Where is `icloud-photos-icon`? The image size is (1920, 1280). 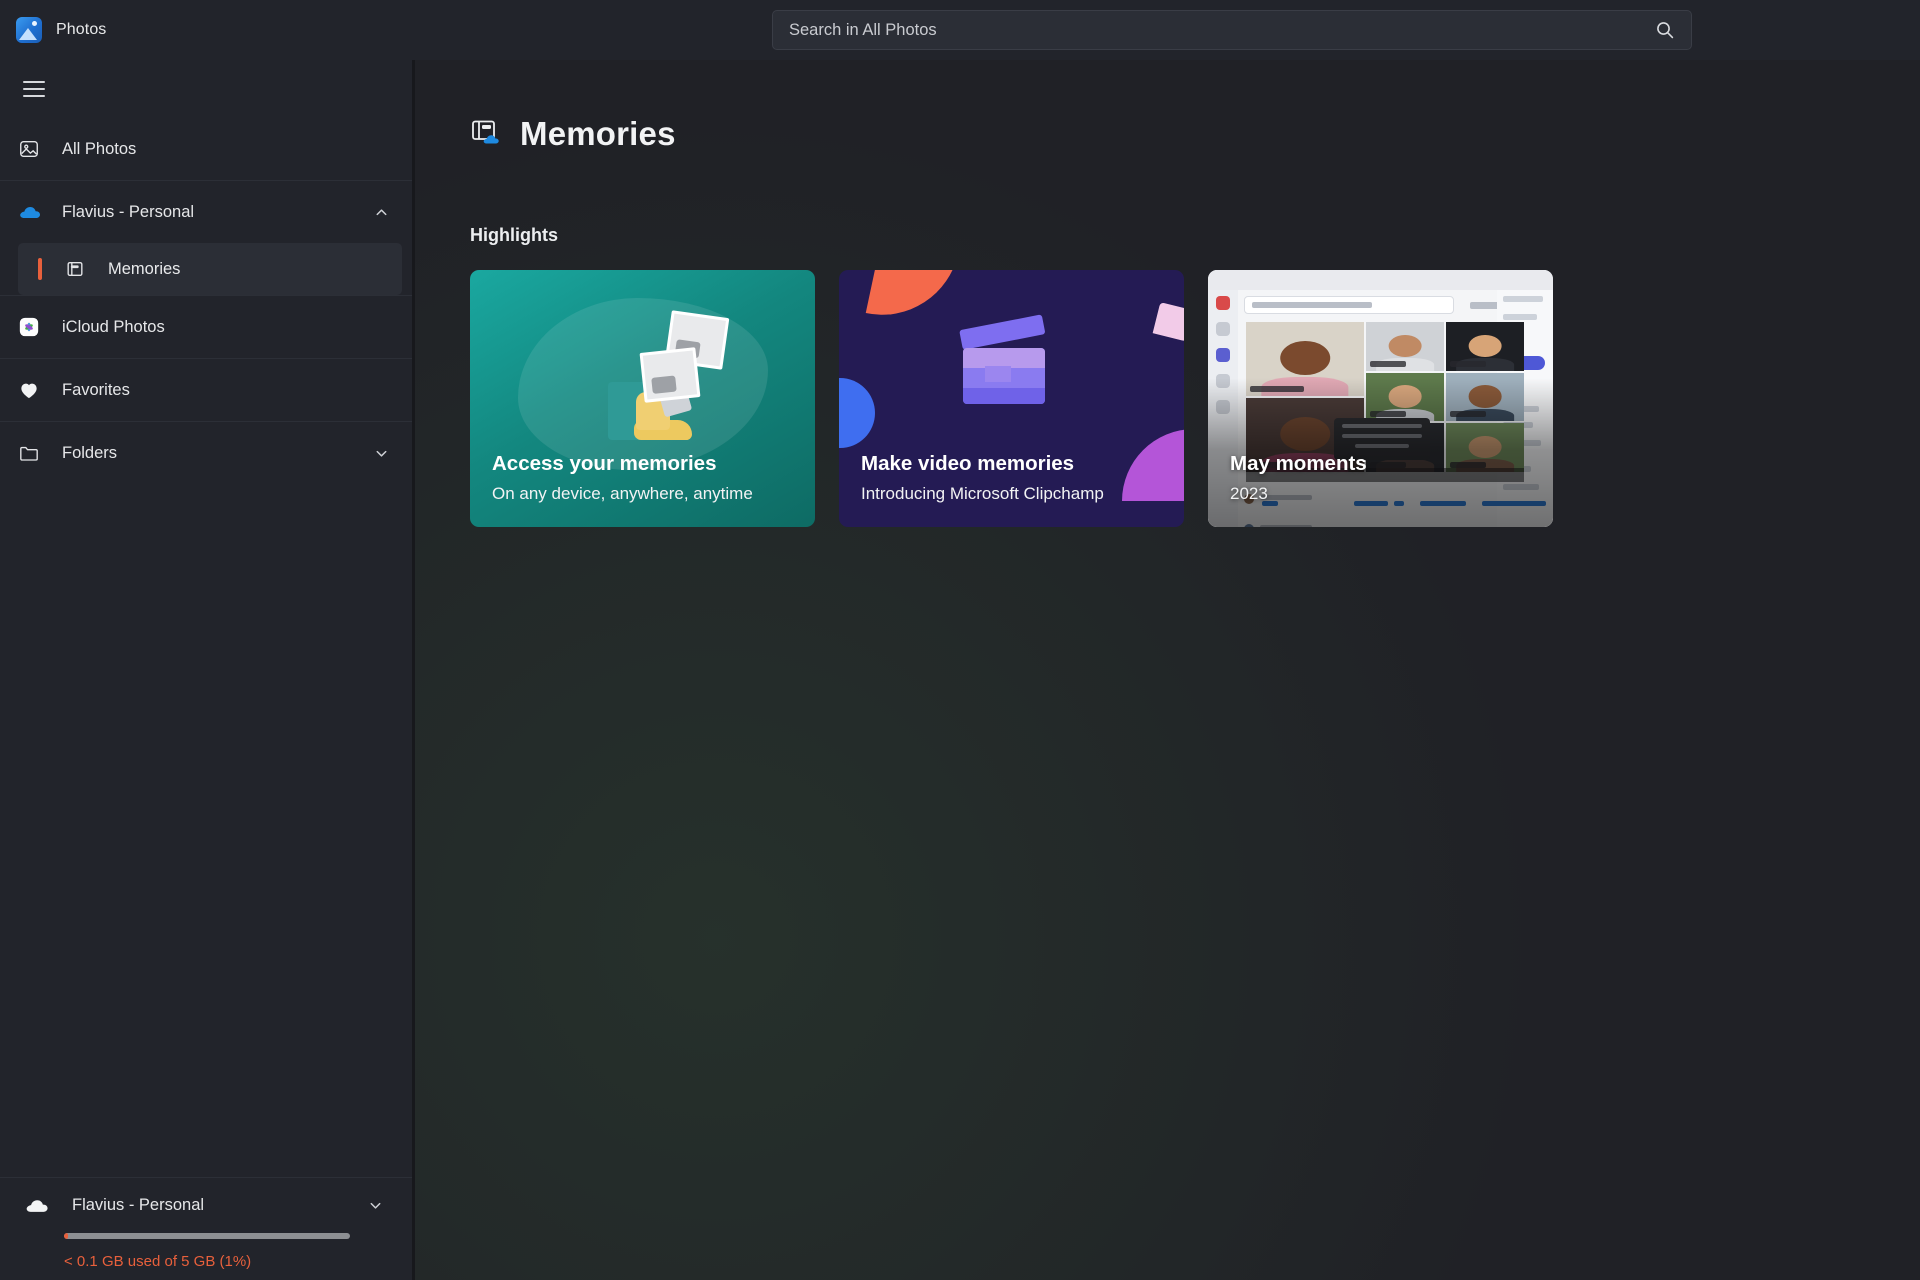
icloud-photos-icon is located at coordinates (40, 327).